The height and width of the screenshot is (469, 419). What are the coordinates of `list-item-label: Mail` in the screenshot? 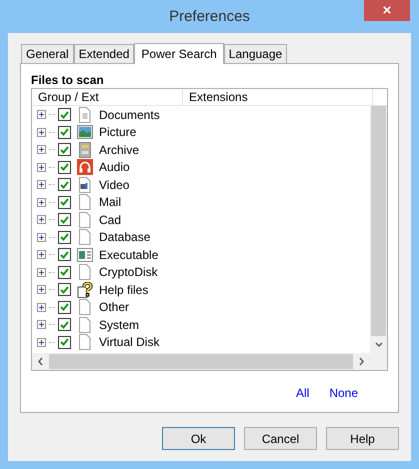 It's located at (110, 202).